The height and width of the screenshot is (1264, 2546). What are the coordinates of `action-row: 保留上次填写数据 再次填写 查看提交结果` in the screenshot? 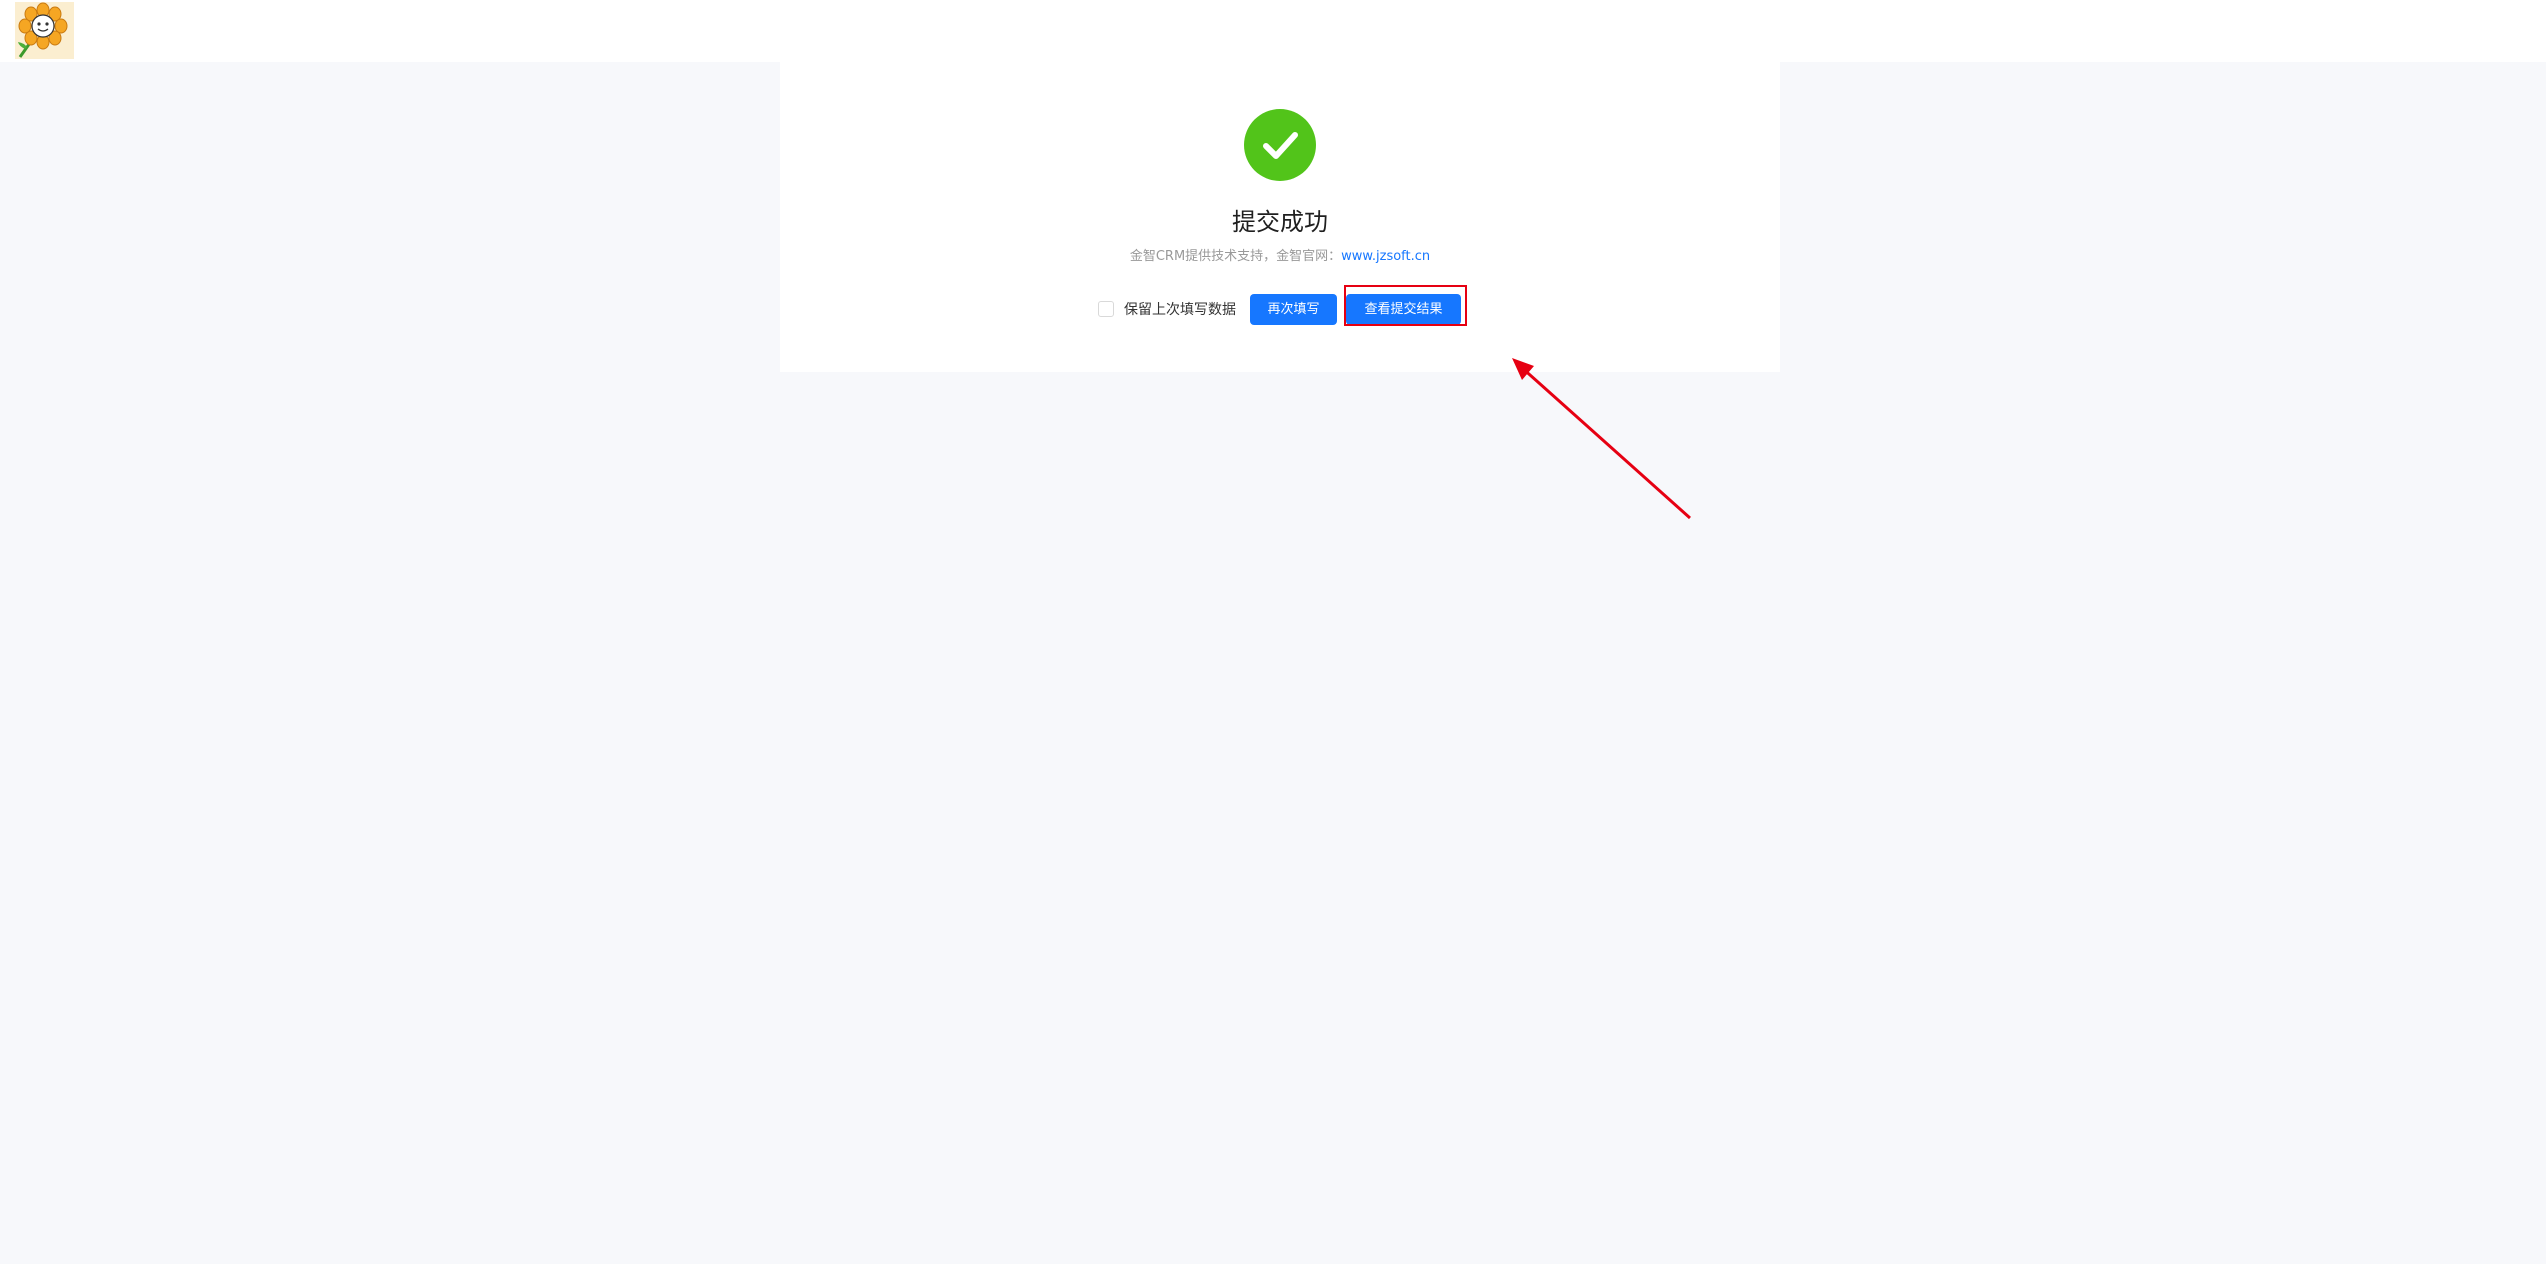 It's located at (1280, 309).